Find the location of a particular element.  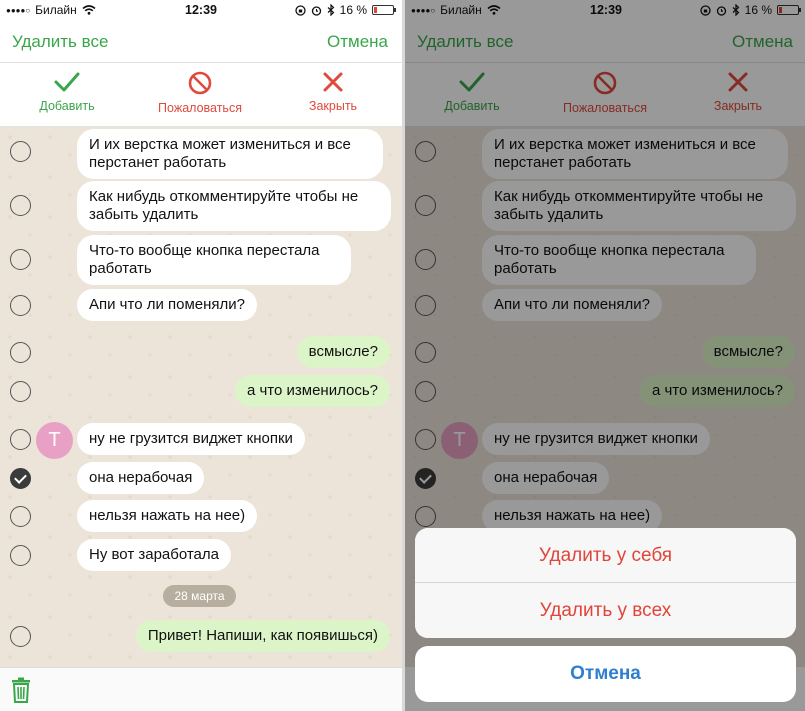

delete-for-everyone-button: Удалить у всех is located at coordinates (605, 610).